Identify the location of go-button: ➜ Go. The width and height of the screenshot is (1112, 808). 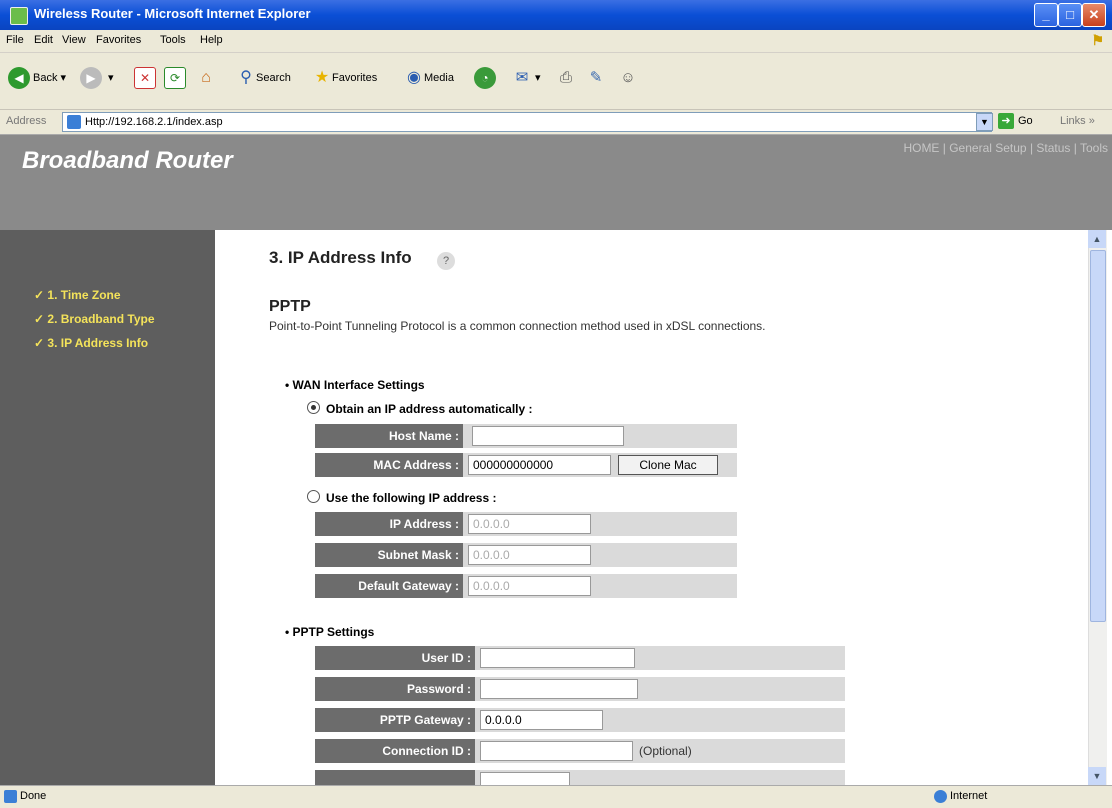
(1015, 121).